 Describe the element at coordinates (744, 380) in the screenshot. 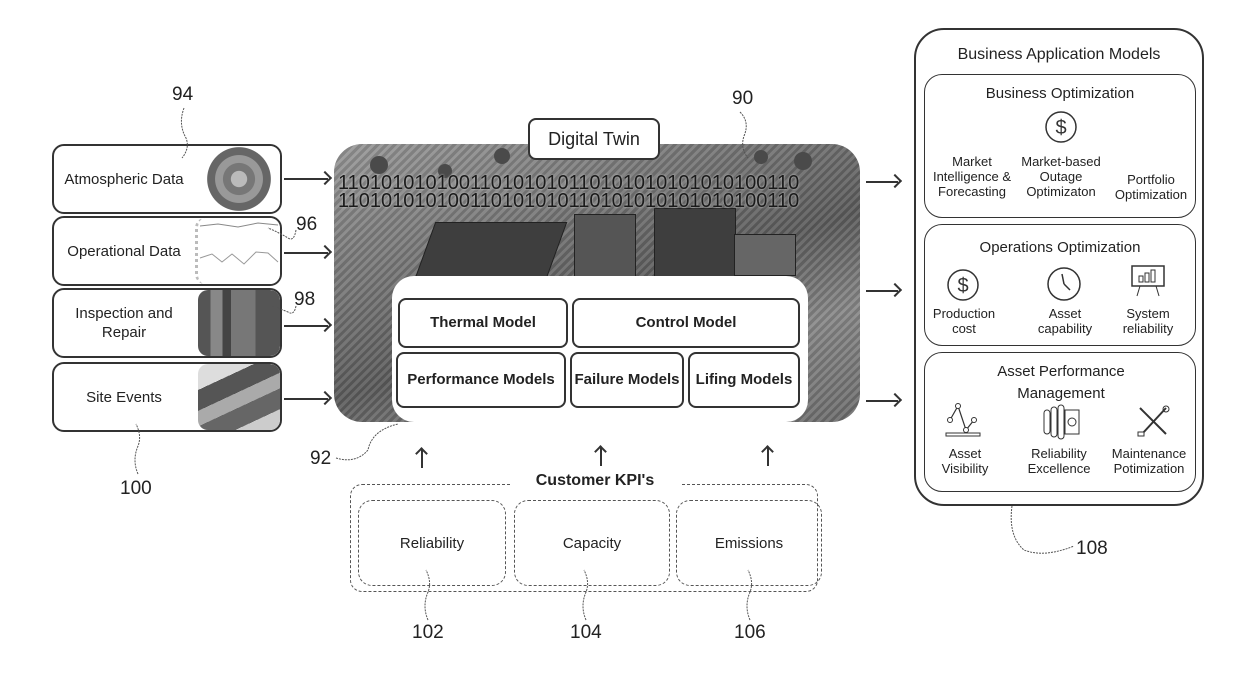

I see `lifing-models-box: Lifing Models` at that location.